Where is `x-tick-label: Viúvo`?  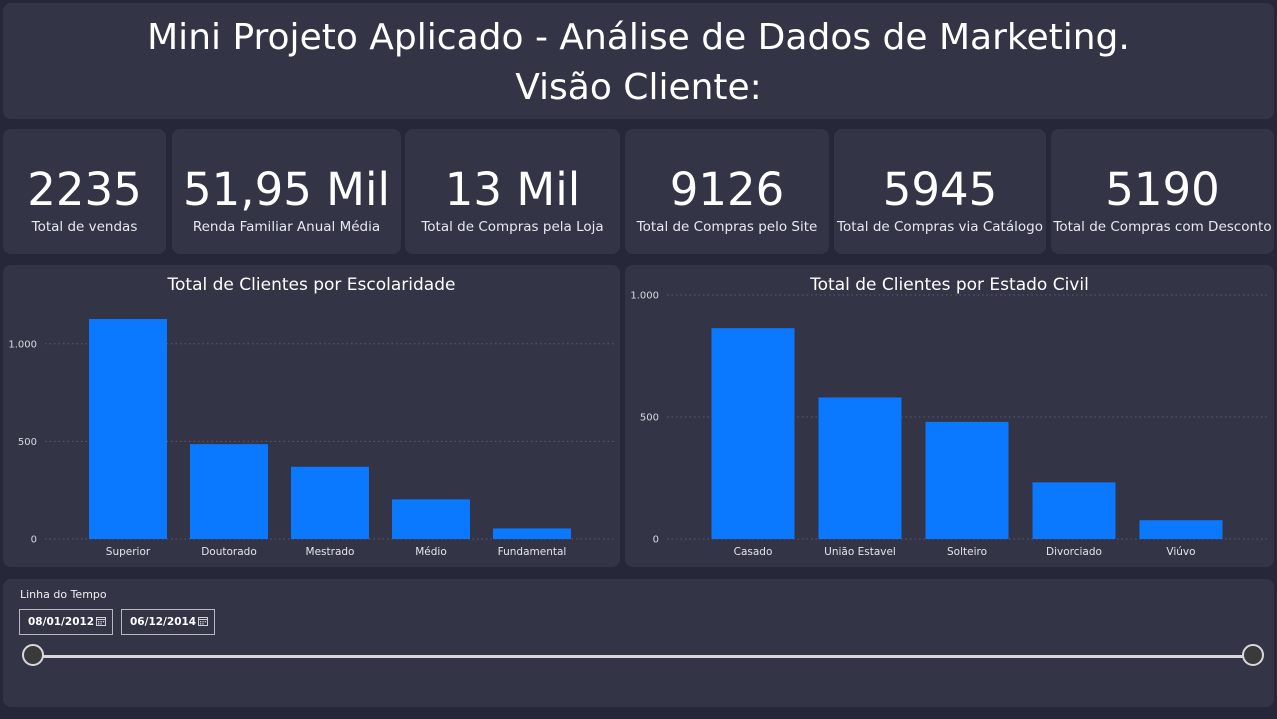
x-tick-label: Viúvo is located at coordinates (1180, 552).